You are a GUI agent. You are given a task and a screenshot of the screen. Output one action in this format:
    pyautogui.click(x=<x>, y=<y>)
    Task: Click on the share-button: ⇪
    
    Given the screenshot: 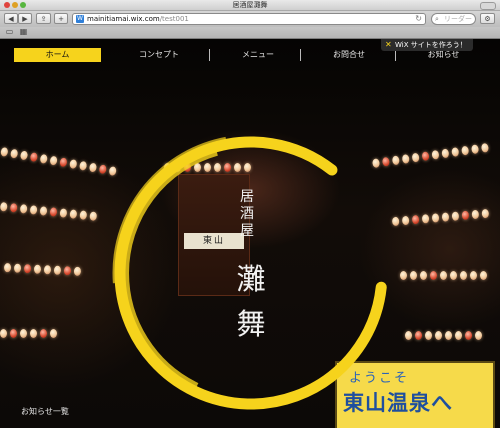 What is the action you would take?
    pyautogui.click(x=43, y=18)
    